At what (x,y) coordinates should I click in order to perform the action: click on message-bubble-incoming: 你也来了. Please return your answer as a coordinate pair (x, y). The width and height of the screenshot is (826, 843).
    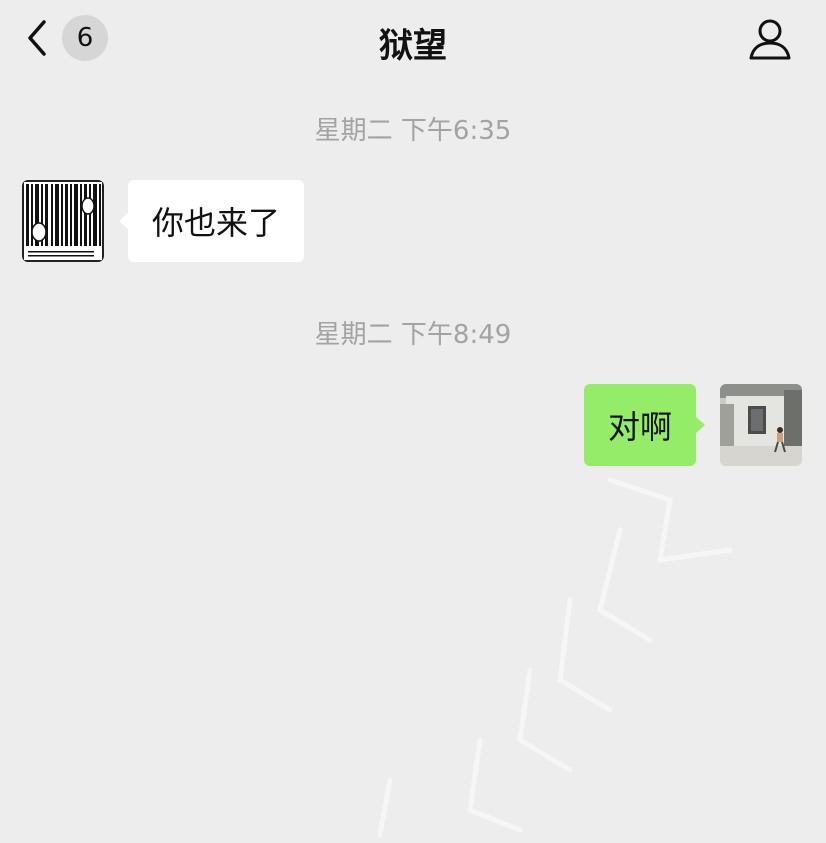
    Looking at the image, I should click on (212, 221).